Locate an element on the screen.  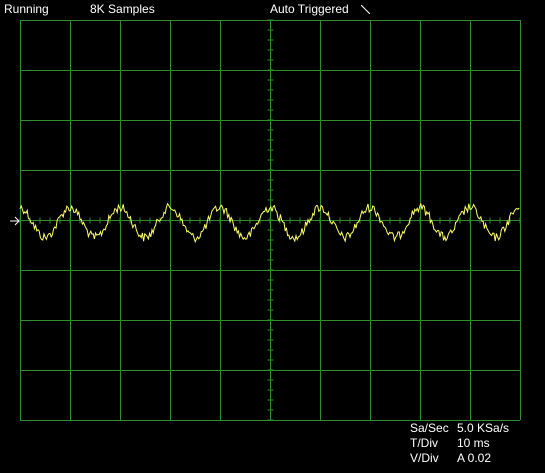
time-div-label: T/Div is located at coordinates (424, 443).